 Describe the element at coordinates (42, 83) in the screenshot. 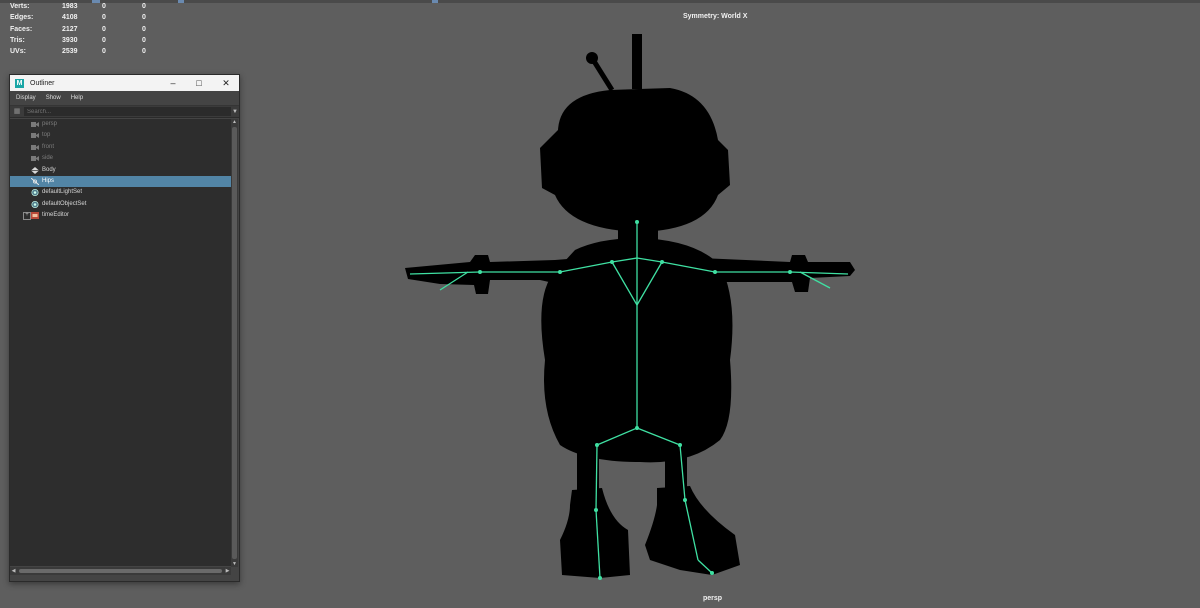

I see `outliner-title: Outliner` at that location.